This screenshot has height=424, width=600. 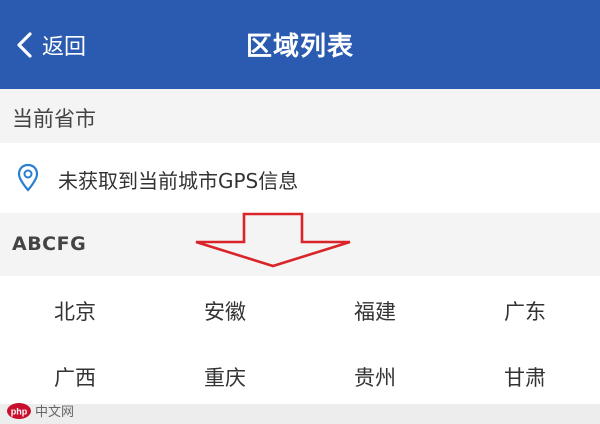 I want to click on province-item: 甘肃, so click(x=525, y=377).